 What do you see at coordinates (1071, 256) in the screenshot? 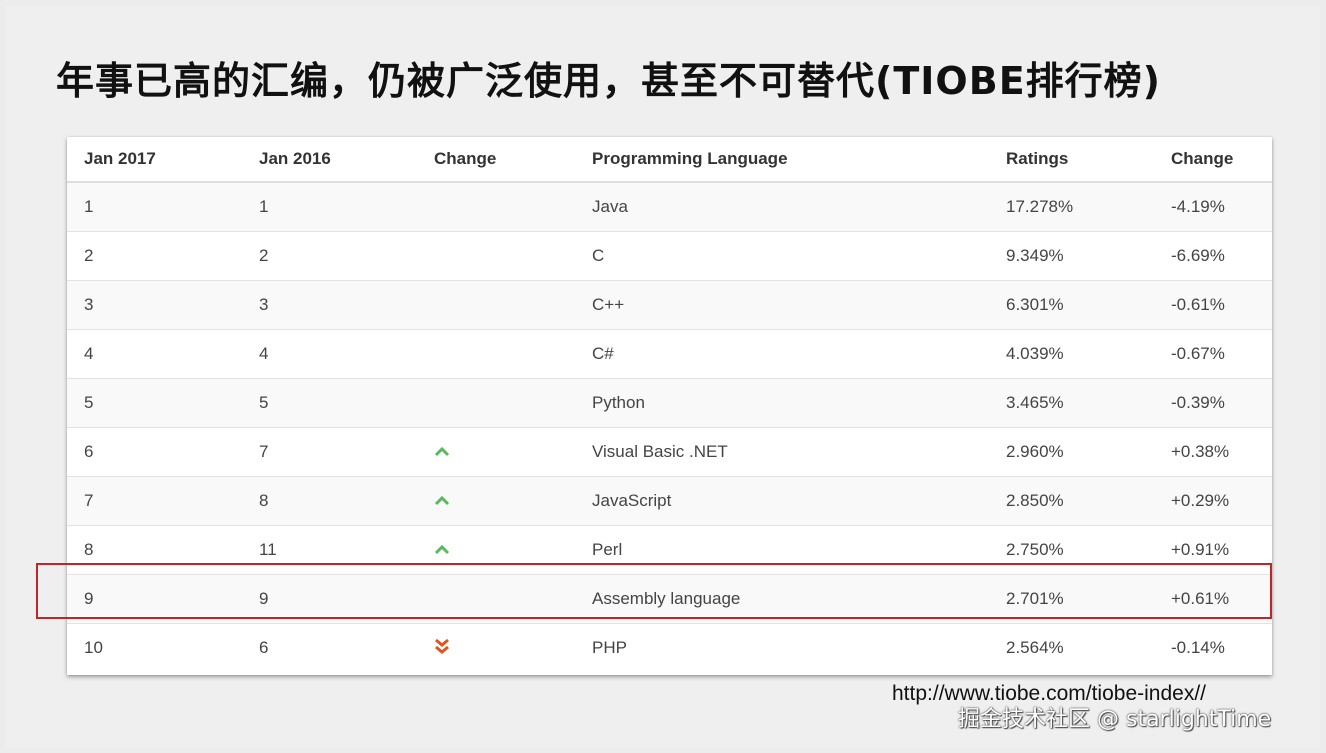
I see `rating-cell: 9.349%` at bounding box center [1071, 256].